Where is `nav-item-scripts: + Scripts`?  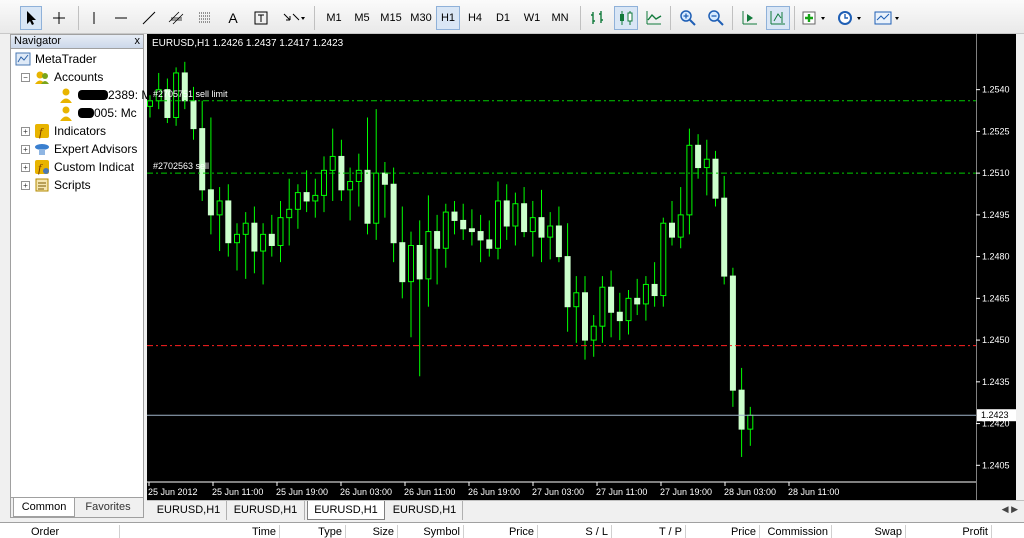 nav-item-scripts: + Scripts is located at coordinates (56, 185).